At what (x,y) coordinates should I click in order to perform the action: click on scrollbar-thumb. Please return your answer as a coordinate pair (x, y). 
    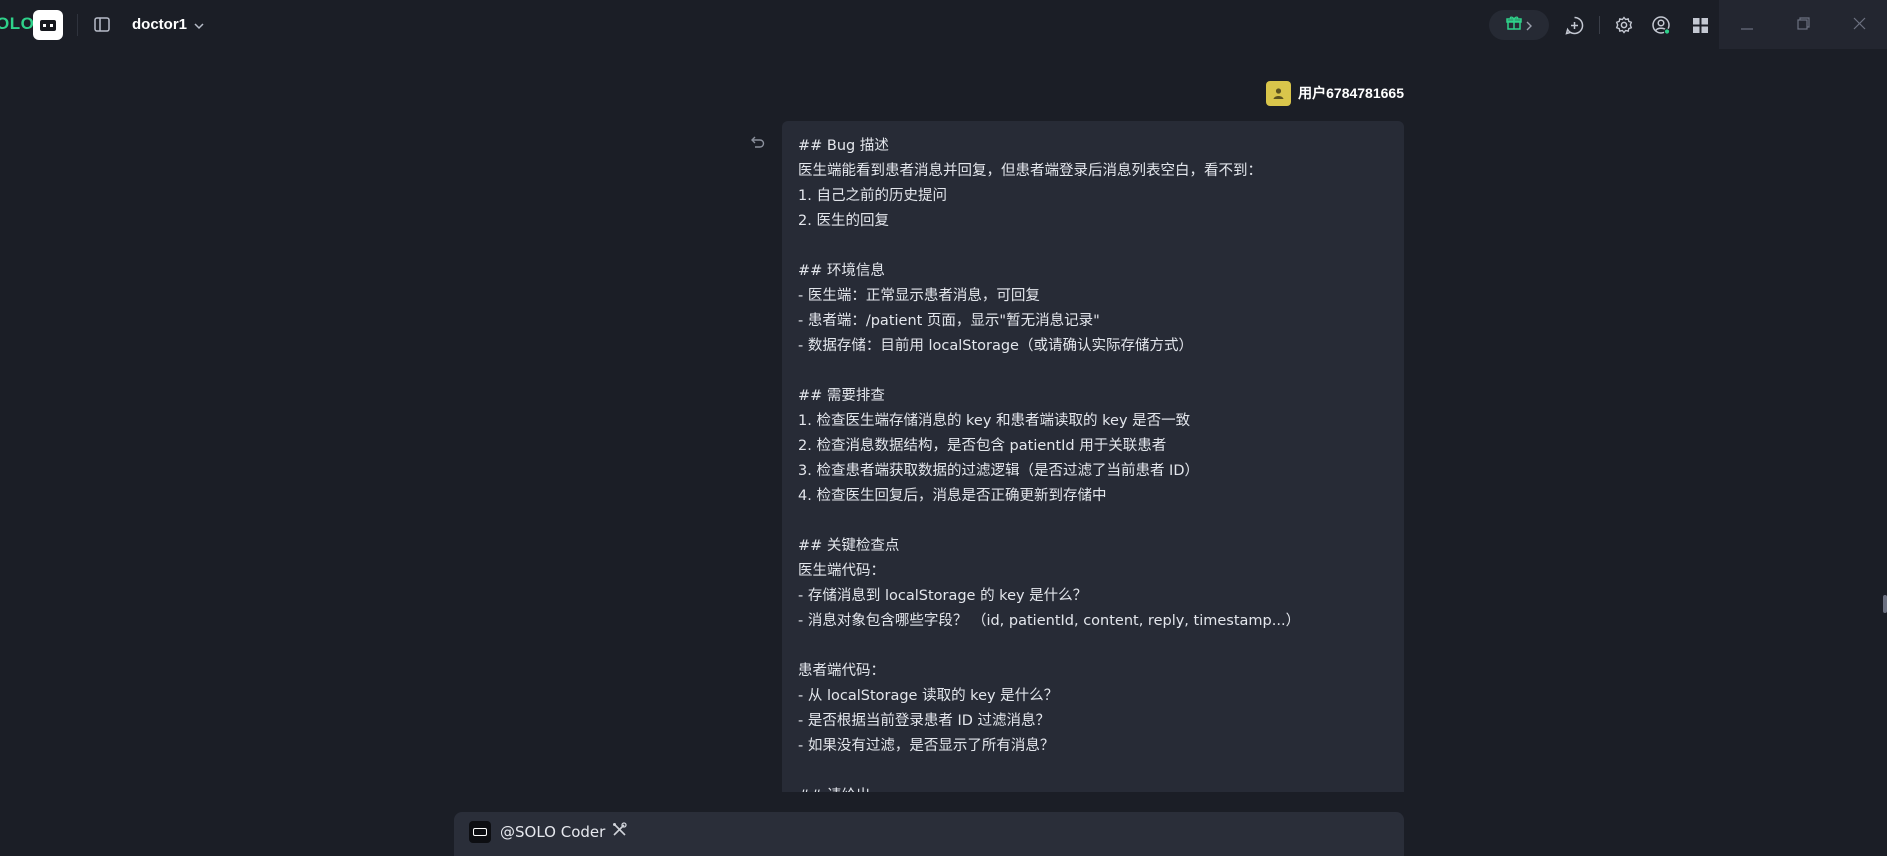
    Looking at the image, I should click on (1885, 604).